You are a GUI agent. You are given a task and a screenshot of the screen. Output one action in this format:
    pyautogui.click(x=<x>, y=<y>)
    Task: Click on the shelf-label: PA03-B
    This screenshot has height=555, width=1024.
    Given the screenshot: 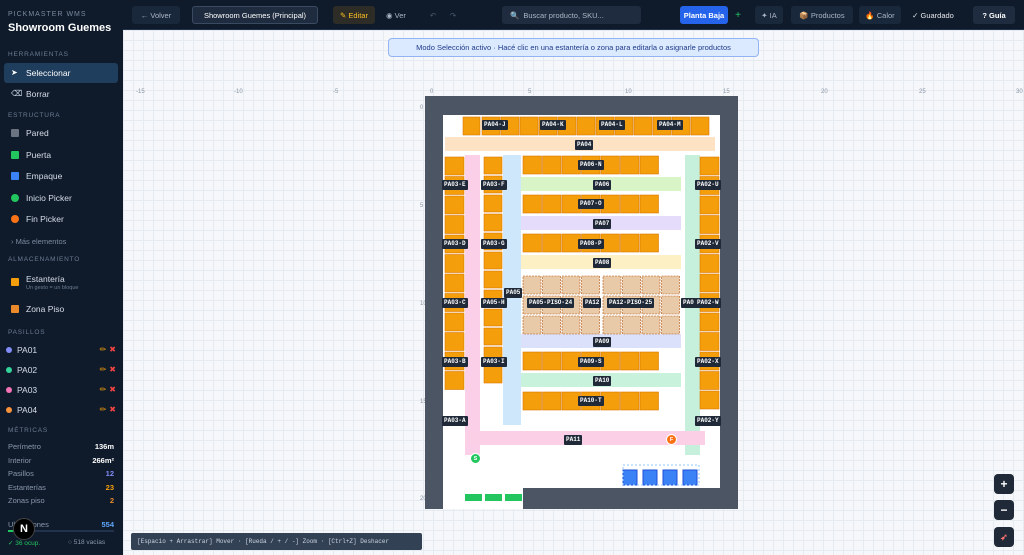 What is the action you would take?
    pyautogui.click(x=455, y=362)
    